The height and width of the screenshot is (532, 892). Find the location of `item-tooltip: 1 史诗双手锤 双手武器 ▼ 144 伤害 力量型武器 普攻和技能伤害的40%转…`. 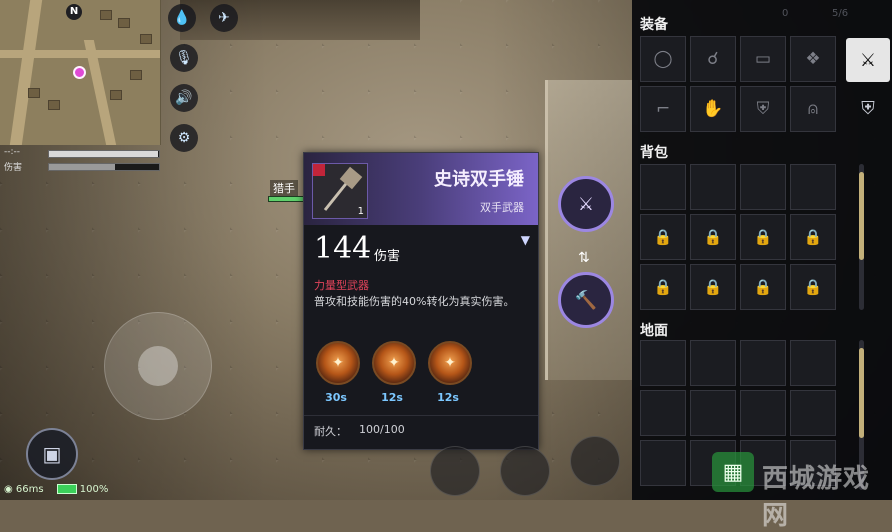

item-tooltip: 1 史诗双手锤 双手武器 ▼ 144 伤害 力量型武器 普攻和技能伤害的40%转… is located at coordinates (421, 301).